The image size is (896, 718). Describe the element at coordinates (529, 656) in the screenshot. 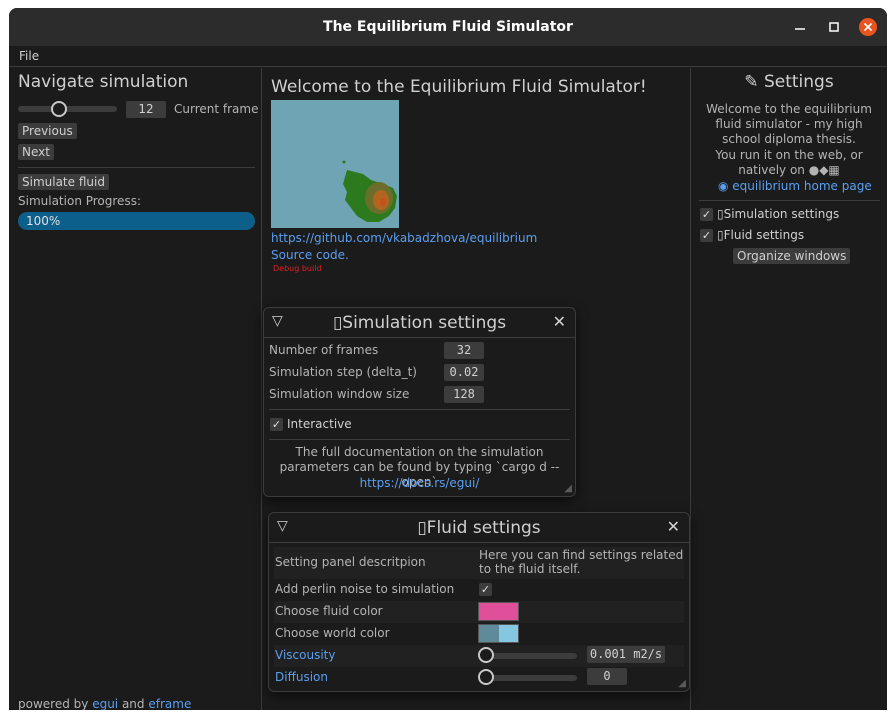

I see `viscosity-slider` at that location.